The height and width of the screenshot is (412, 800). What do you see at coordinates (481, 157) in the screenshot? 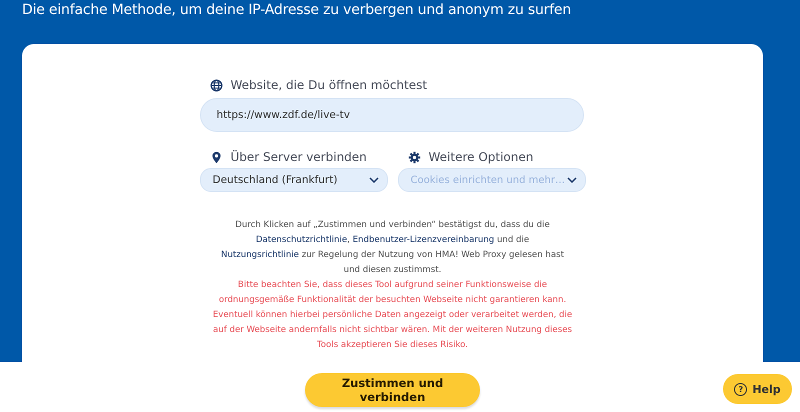
I see `field-label: Weitere Optionen` at bounding box center [481, 157].